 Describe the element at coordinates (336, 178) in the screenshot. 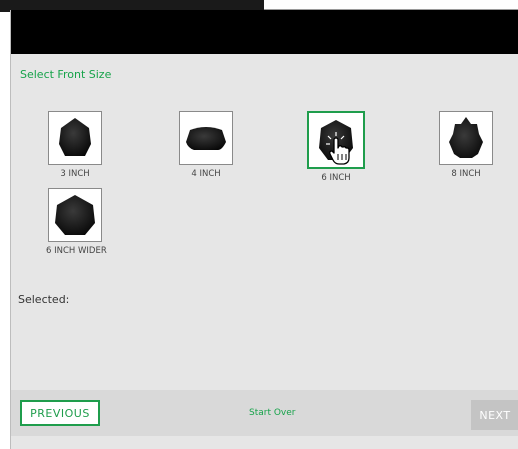

I see `option-label: 6 INCH` at that location.